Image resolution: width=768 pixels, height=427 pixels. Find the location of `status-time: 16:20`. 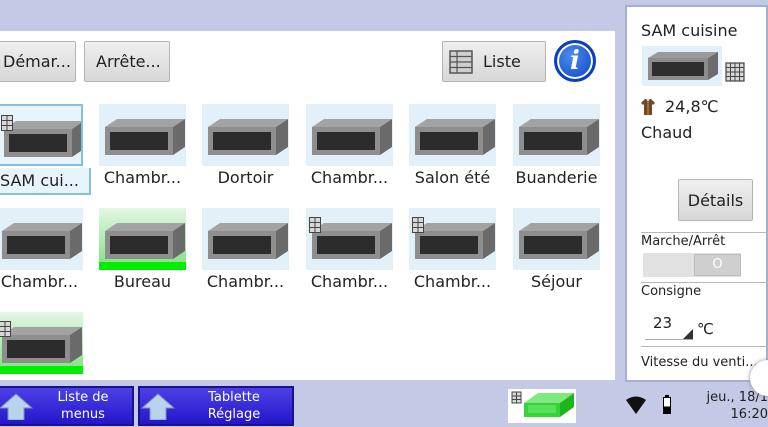

status-time: 16:20 is located at coordinates (749, 414).